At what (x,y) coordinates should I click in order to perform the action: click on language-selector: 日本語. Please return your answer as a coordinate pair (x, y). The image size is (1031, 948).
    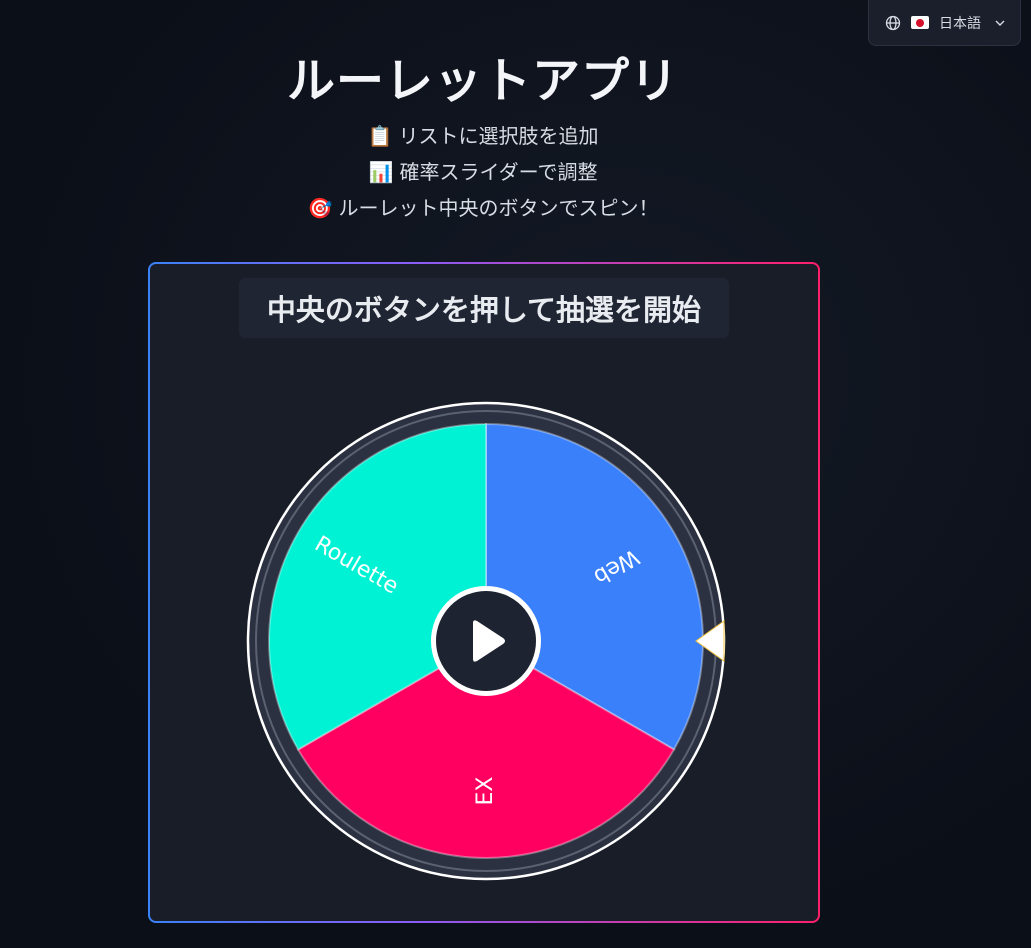
    Looking at the image, I should click on (944, 23).